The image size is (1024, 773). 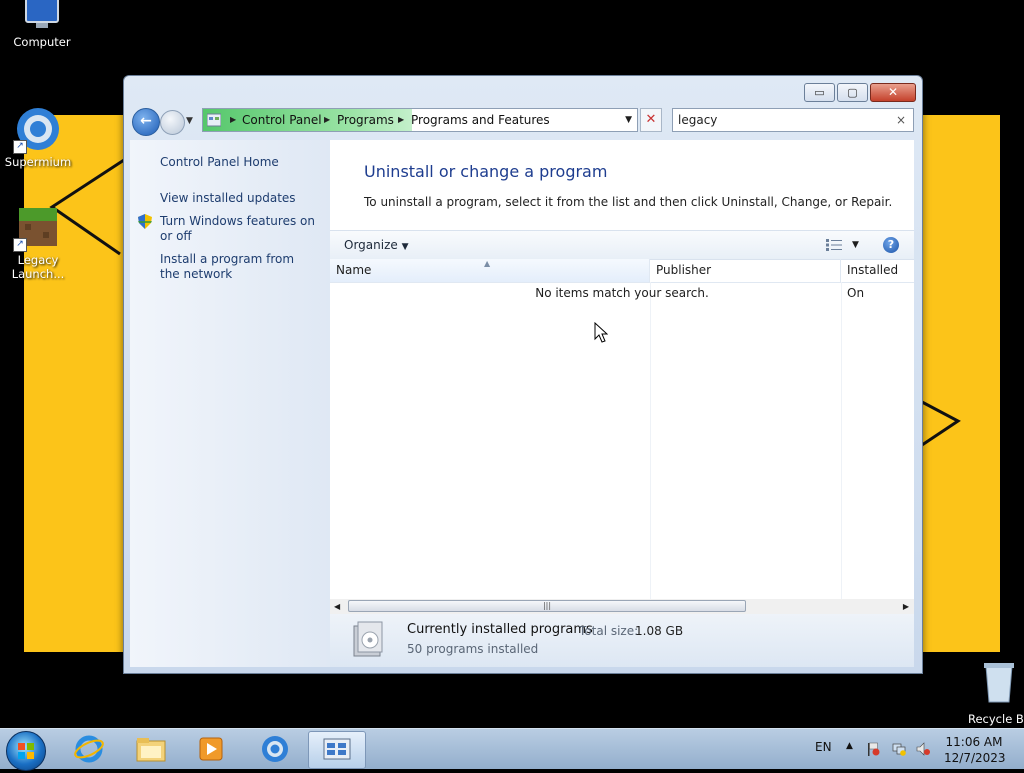 What do you see at coordinates (891, 245) in the screenshot?
I see `help-icon: ?` at bounding box center [891, 245].